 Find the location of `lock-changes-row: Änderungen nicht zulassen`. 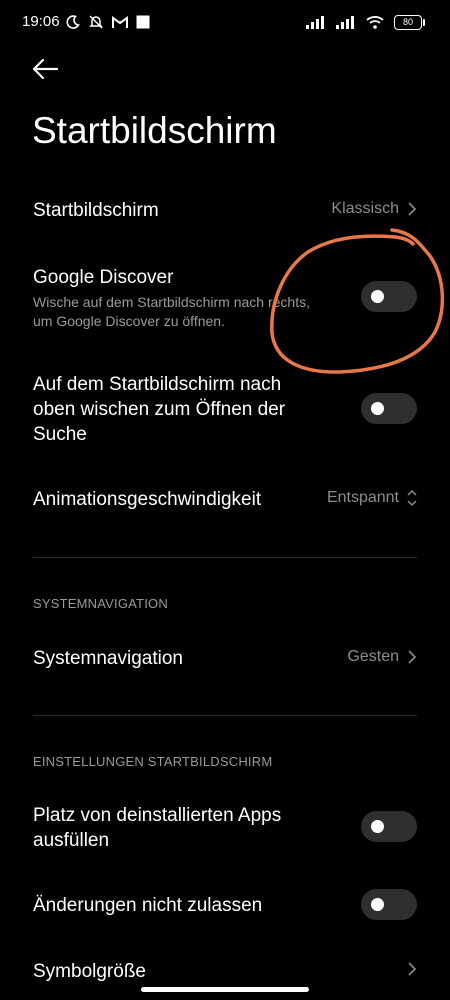

lock-changes-row: Änderungen nicht zulassen is located at coordinates (225, 905).